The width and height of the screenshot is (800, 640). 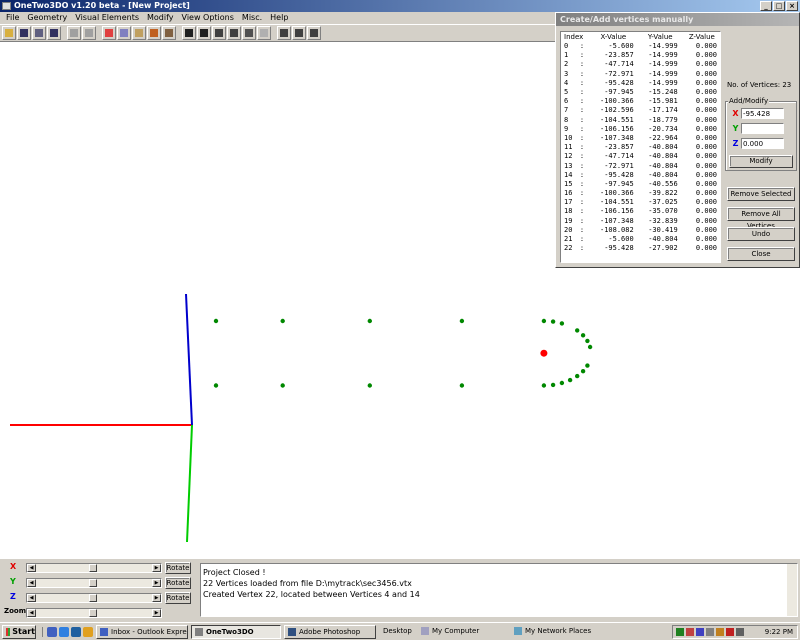 I want to click on menu-modify: Modify, so click(x=160, y=18).